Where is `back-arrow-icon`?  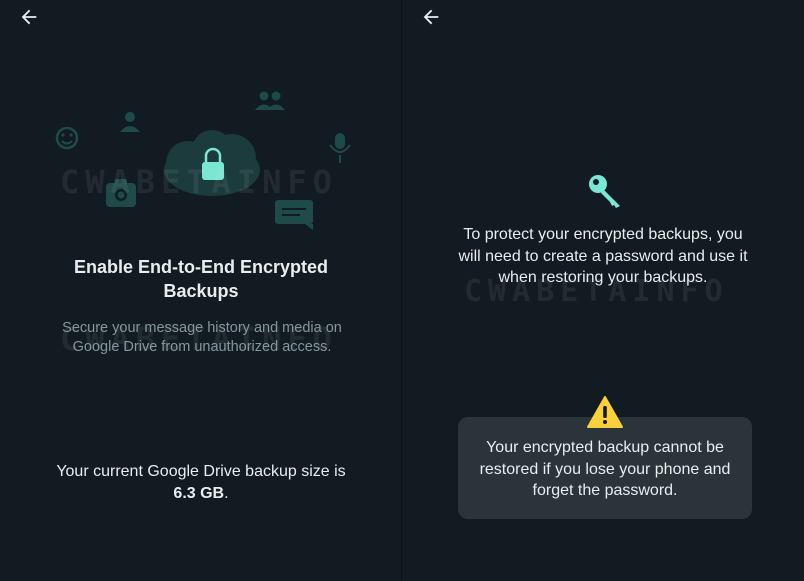 back-arrow-icon is located at coordinates (431, 17).